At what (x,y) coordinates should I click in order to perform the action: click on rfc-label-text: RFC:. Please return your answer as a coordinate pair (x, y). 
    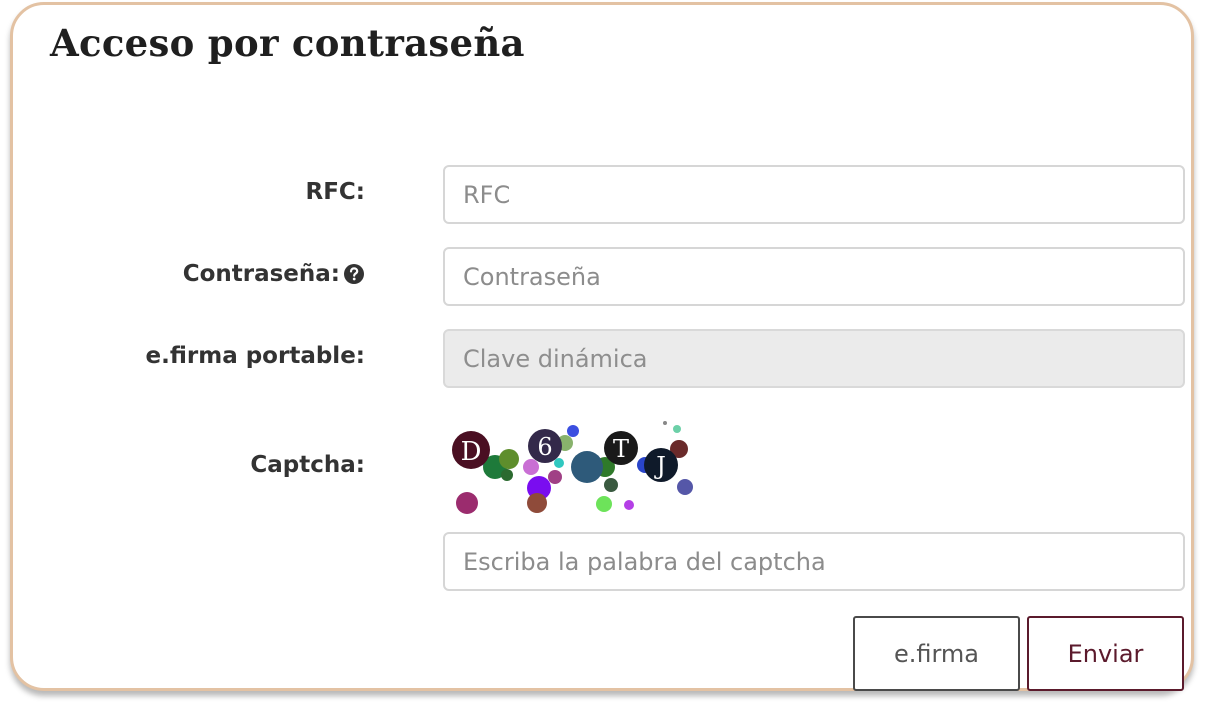
    Looking at the image, I should click on (335, 192).